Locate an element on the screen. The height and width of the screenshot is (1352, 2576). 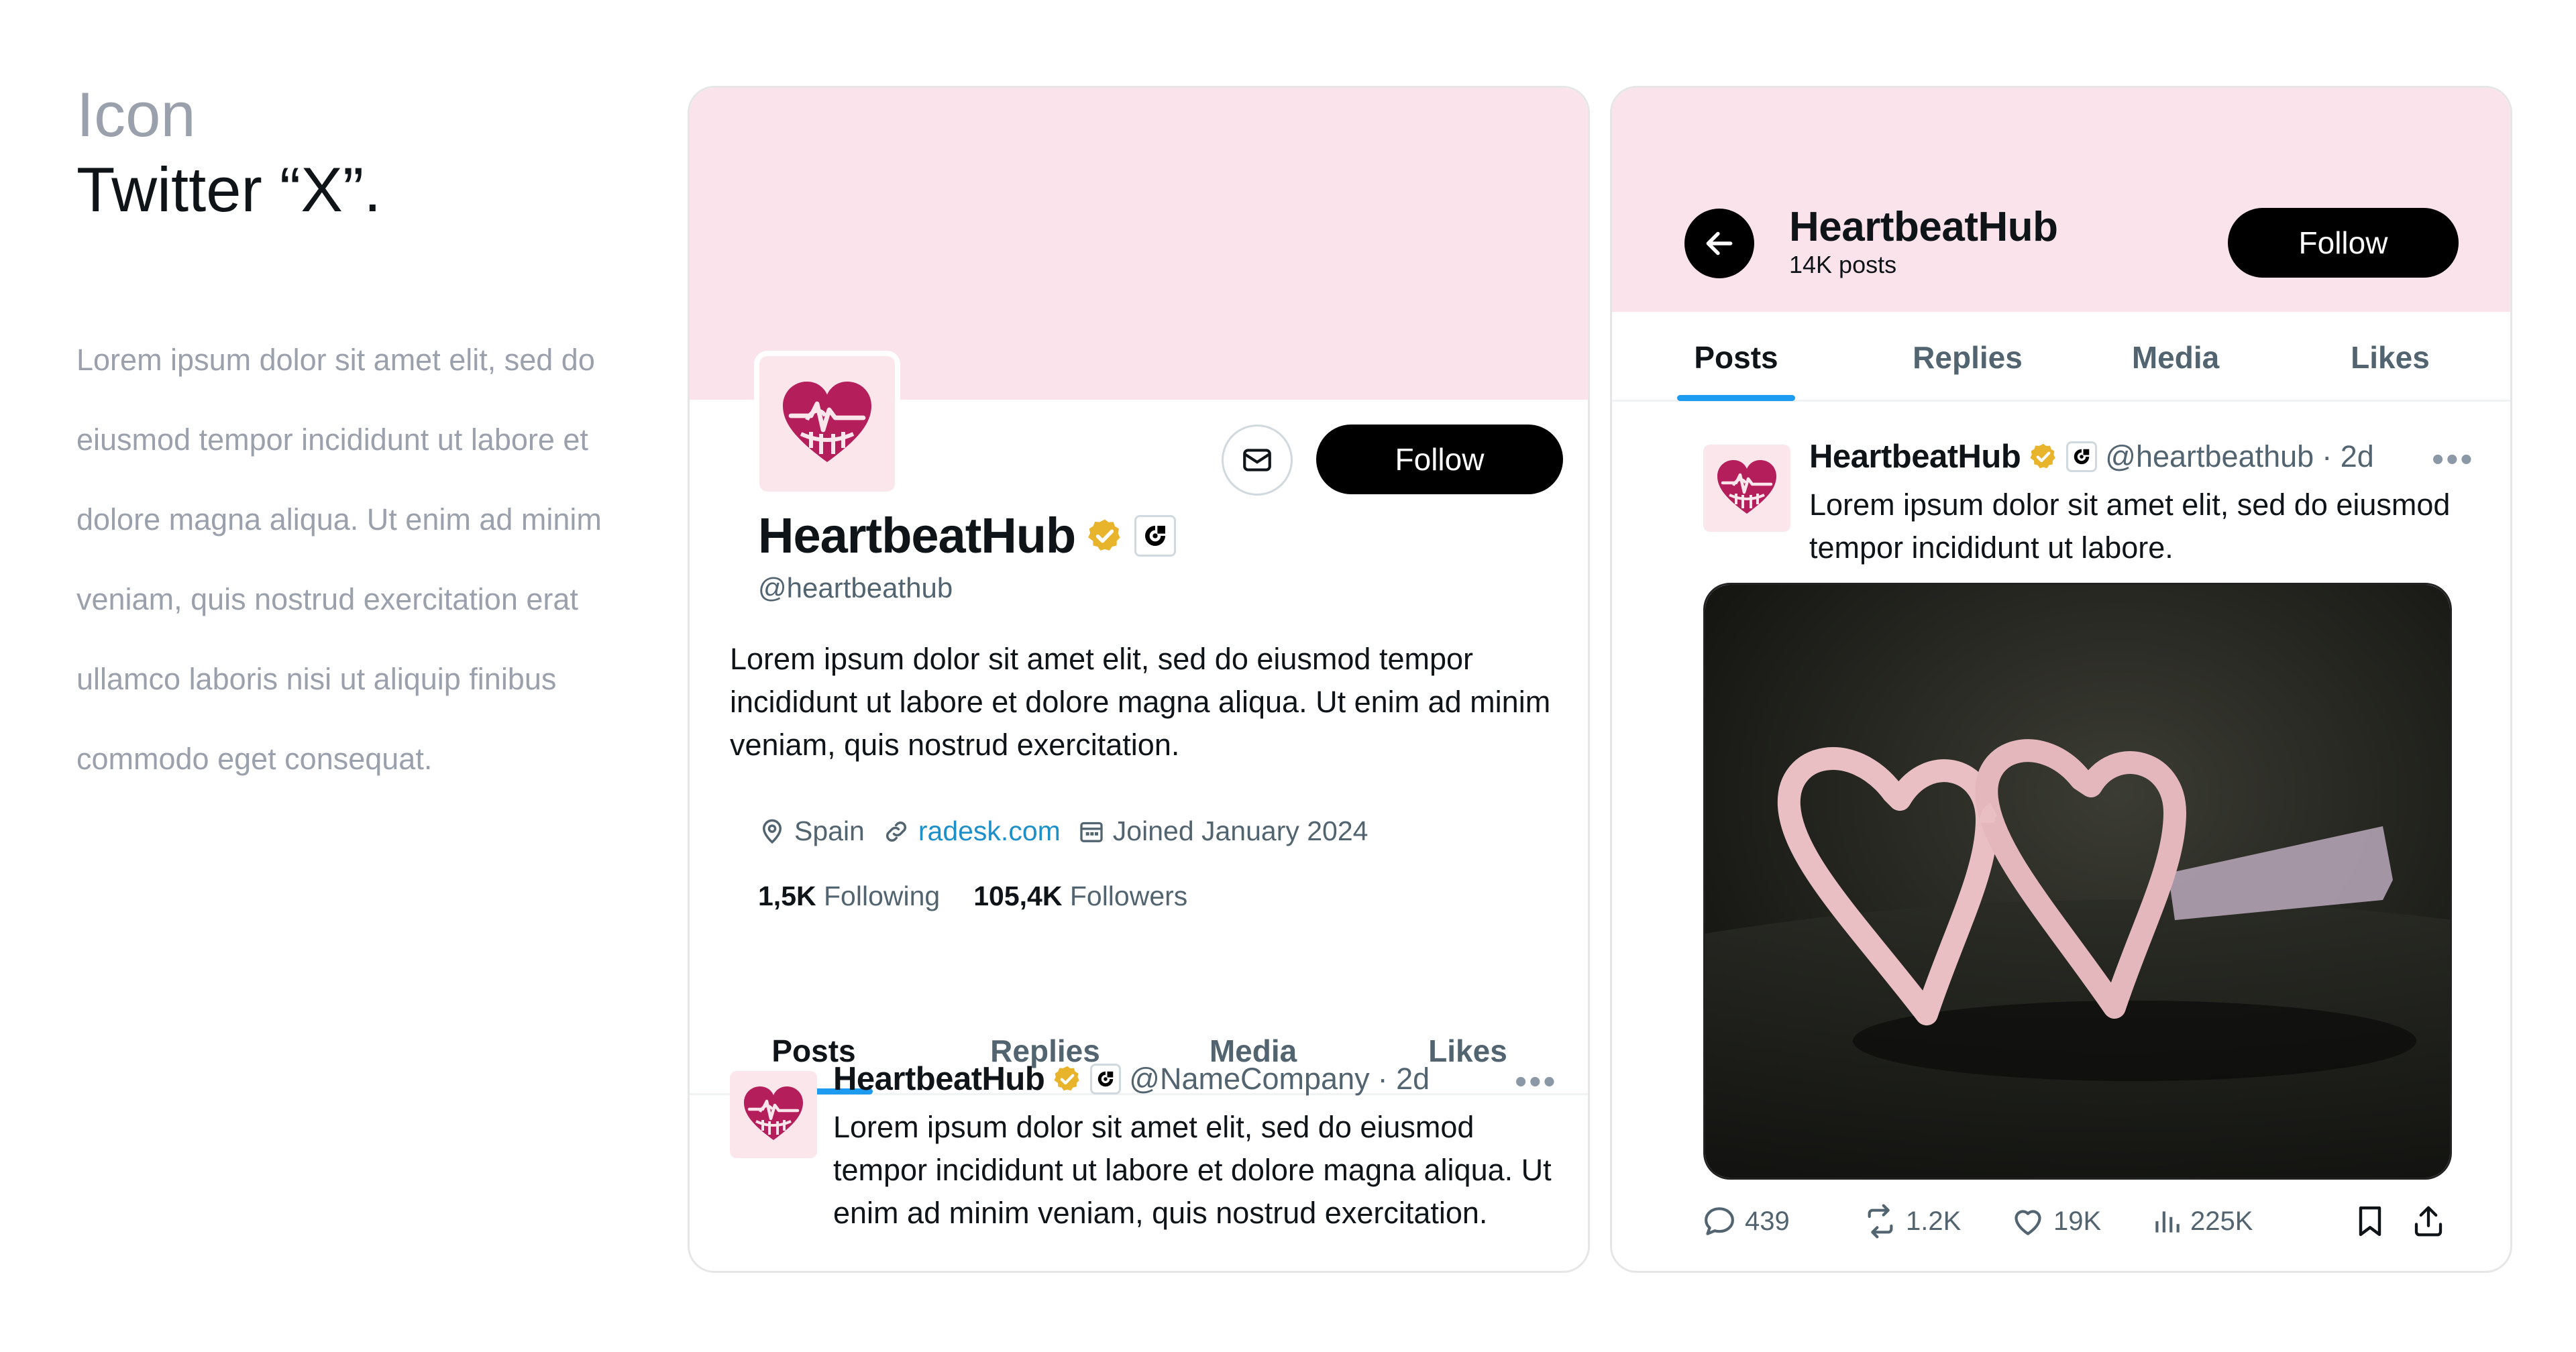
views-action: 225K is located at coordinates (2201, 1221).